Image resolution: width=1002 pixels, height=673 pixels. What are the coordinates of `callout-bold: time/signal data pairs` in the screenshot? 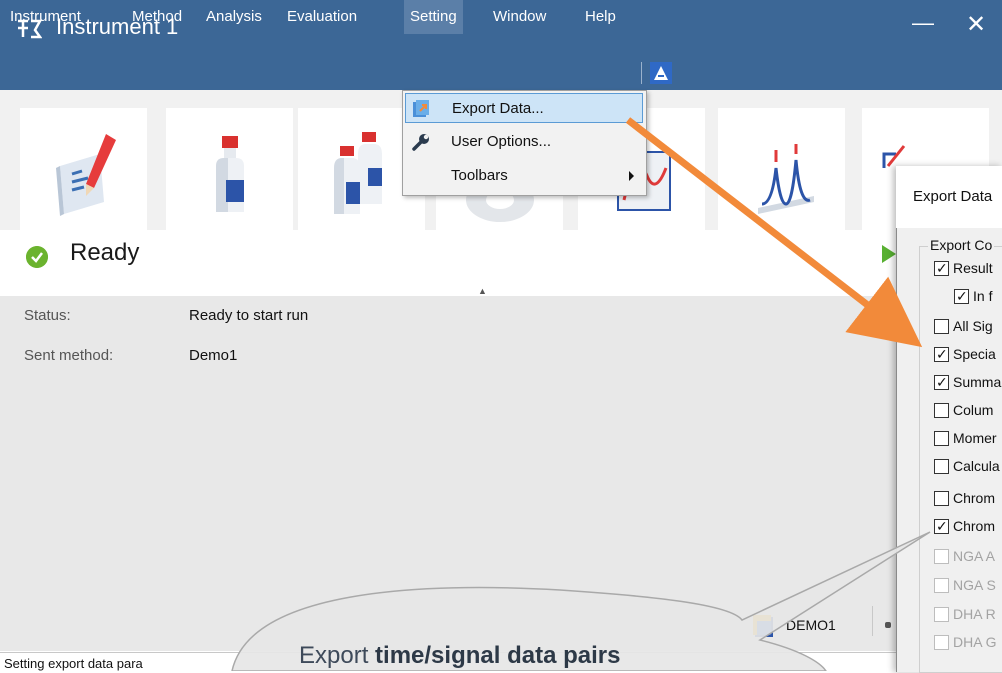 It's located at (498, 655).